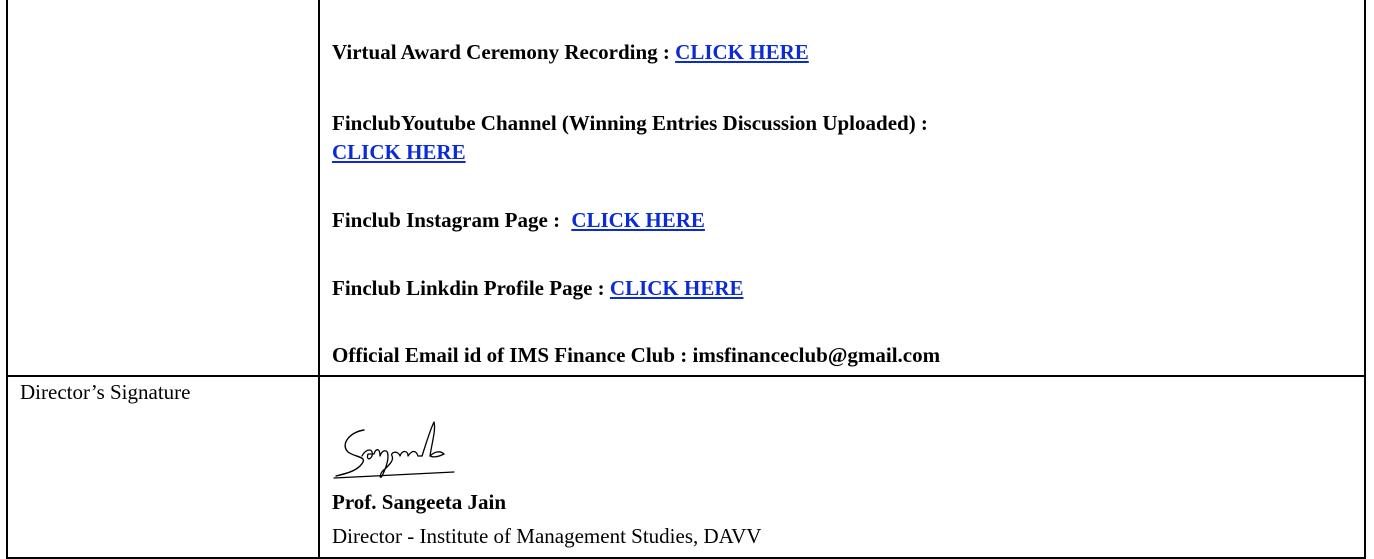  What do you see at coordinates (677, 288) in the screenshot?
I see `linkedin-link: CLICK HERE` at bounding box center [677, 288].